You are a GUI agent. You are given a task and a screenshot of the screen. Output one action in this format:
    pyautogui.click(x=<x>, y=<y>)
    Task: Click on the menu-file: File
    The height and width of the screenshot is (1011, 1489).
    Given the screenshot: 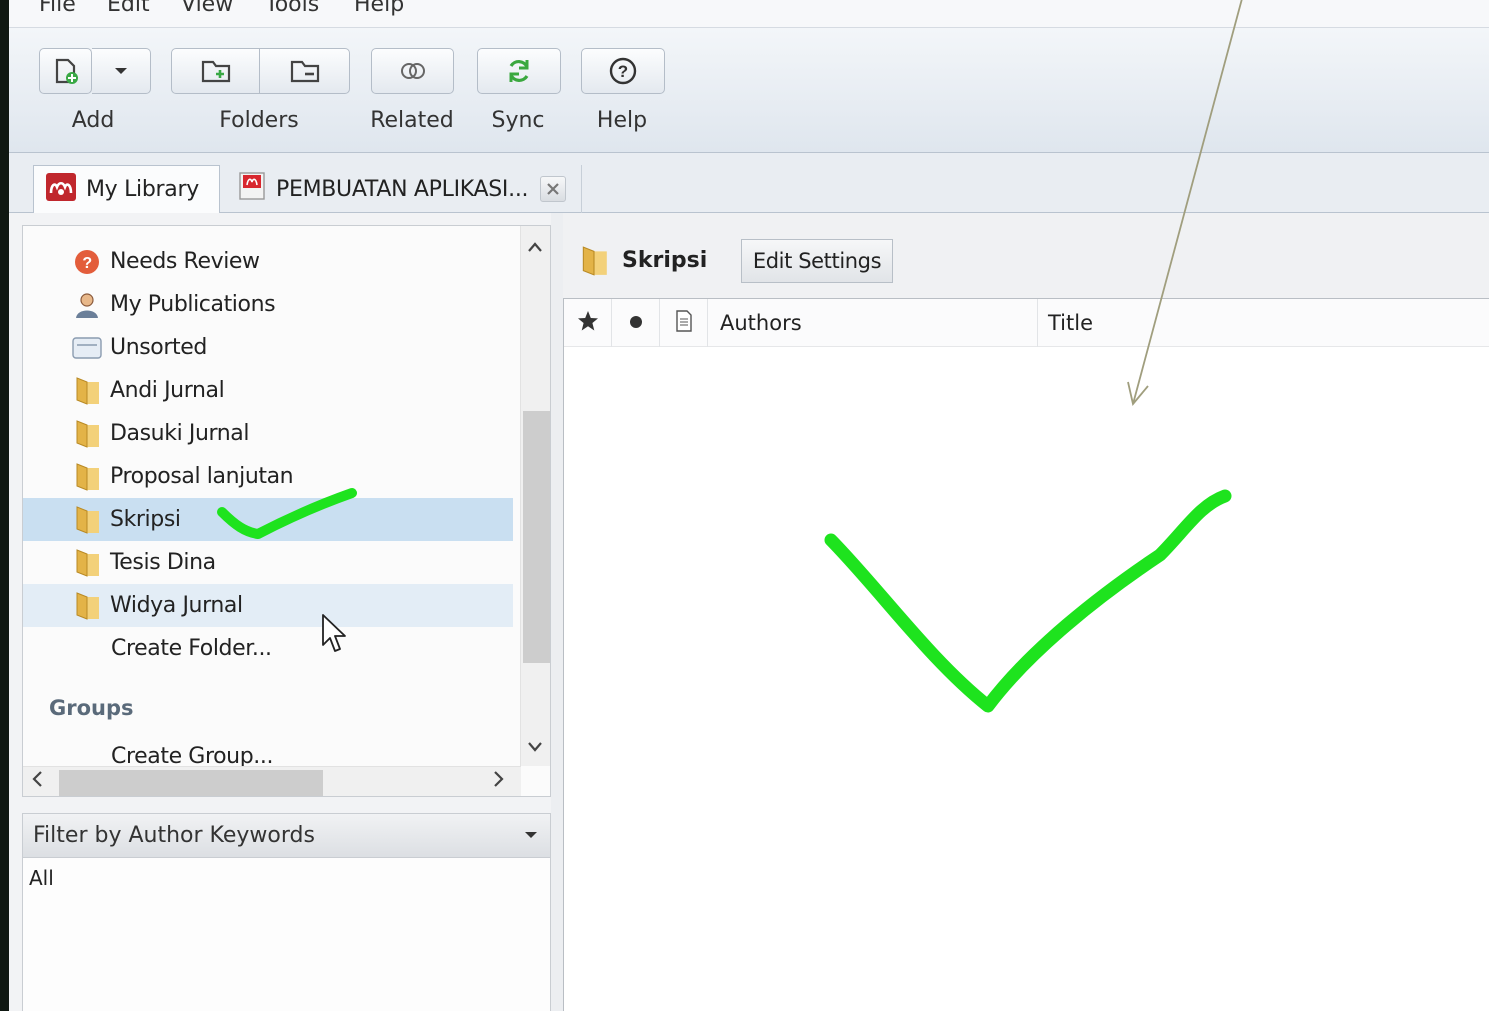 What is the action you would take?
    pyautogui.click(x=57, y=8)
    